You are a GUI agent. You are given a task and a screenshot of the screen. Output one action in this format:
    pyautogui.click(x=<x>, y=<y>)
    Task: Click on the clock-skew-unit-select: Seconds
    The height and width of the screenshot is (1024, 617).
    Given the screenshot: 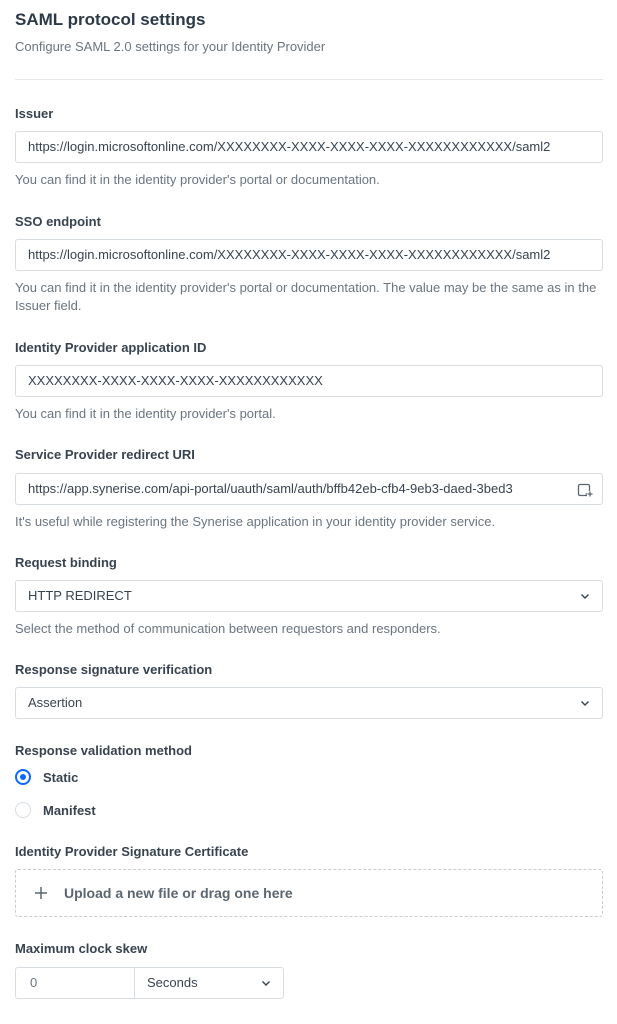 What is the action you would take?
    pyautogui.click(x=209, y=983)
    